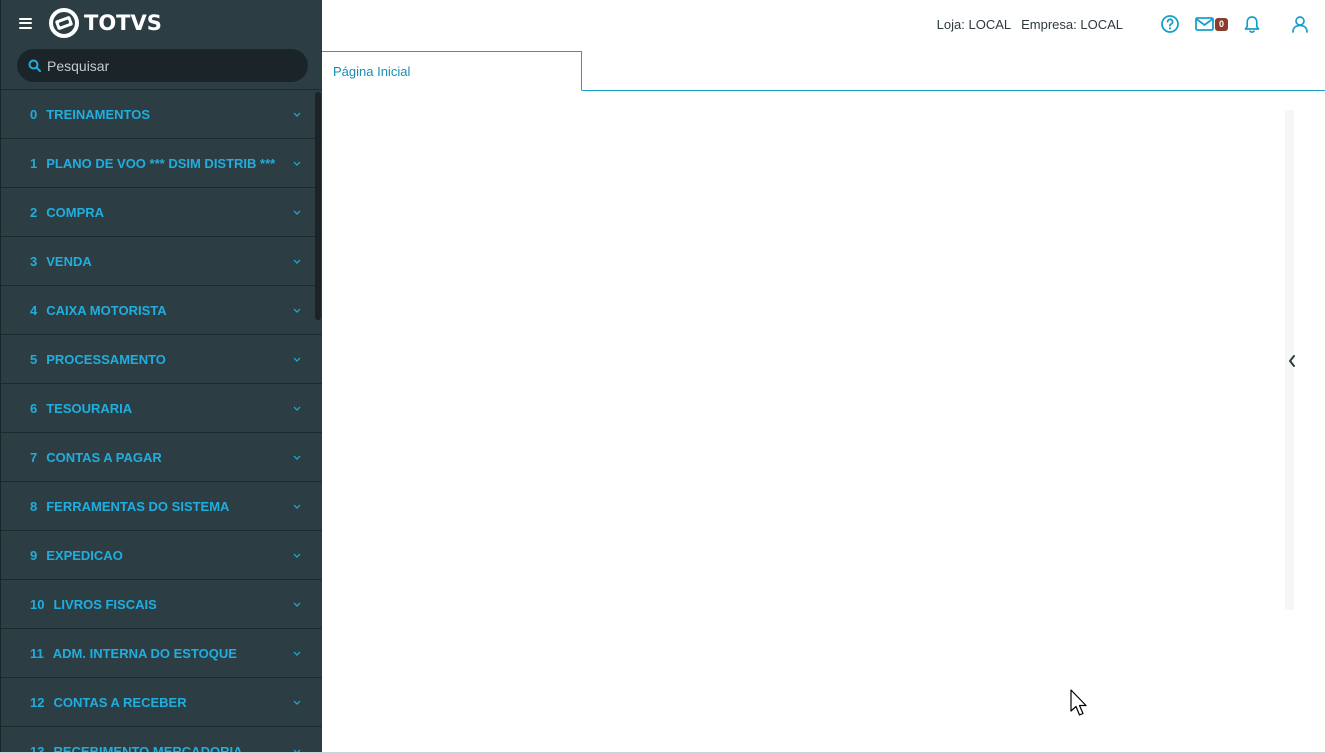 The image size is (1326, 753). Describe the element at coordinates (34, 457) in the screenshot. I see `menu-item-number: 7` at that location.